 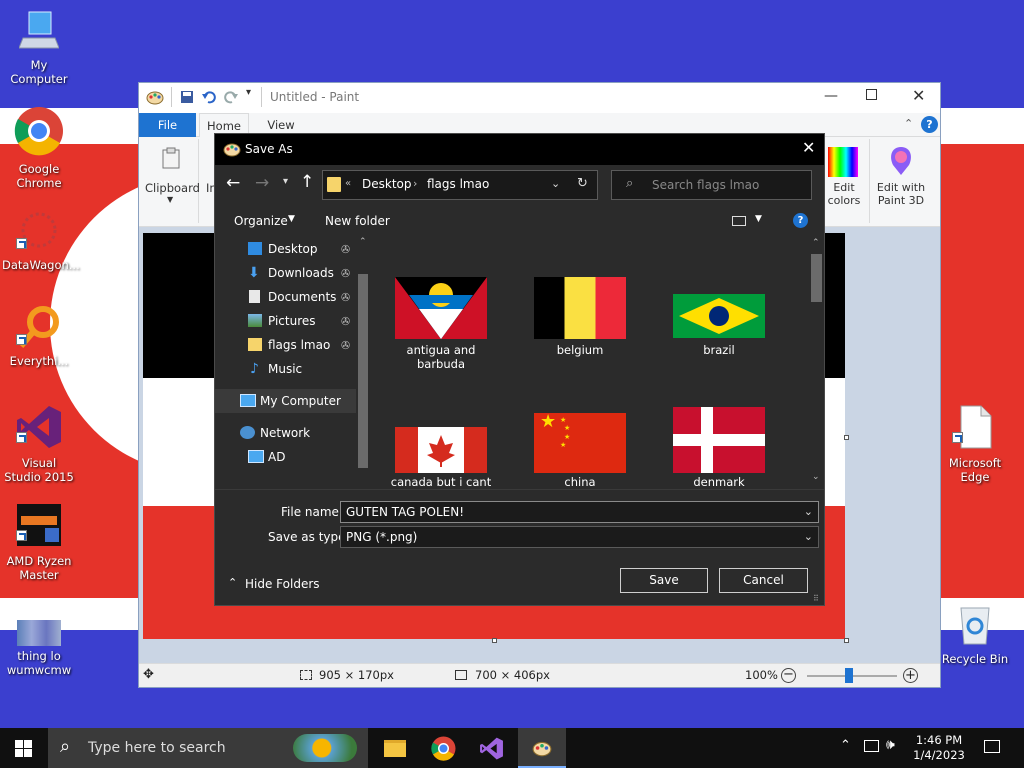 I want to click on volume-icon: 🕪, so click(x=890, y=745).